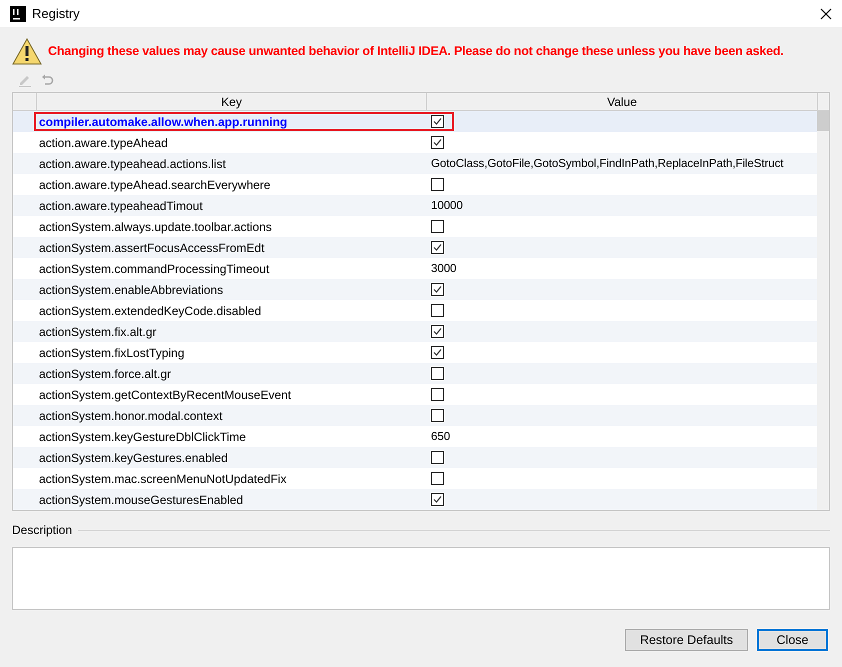  Describe the element at coordinates (98, 332) in the screenshot. I see `table-cell-text: actionSystem.fix.alt.gr` at that location.